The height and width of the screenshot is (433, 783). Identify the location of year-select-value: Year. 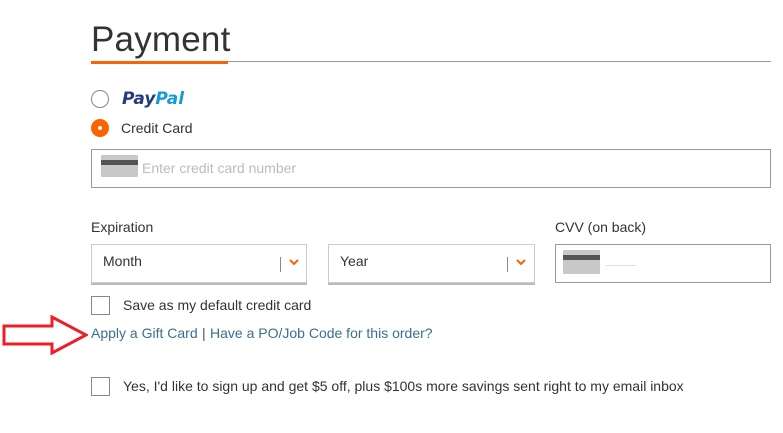
(354, 261).